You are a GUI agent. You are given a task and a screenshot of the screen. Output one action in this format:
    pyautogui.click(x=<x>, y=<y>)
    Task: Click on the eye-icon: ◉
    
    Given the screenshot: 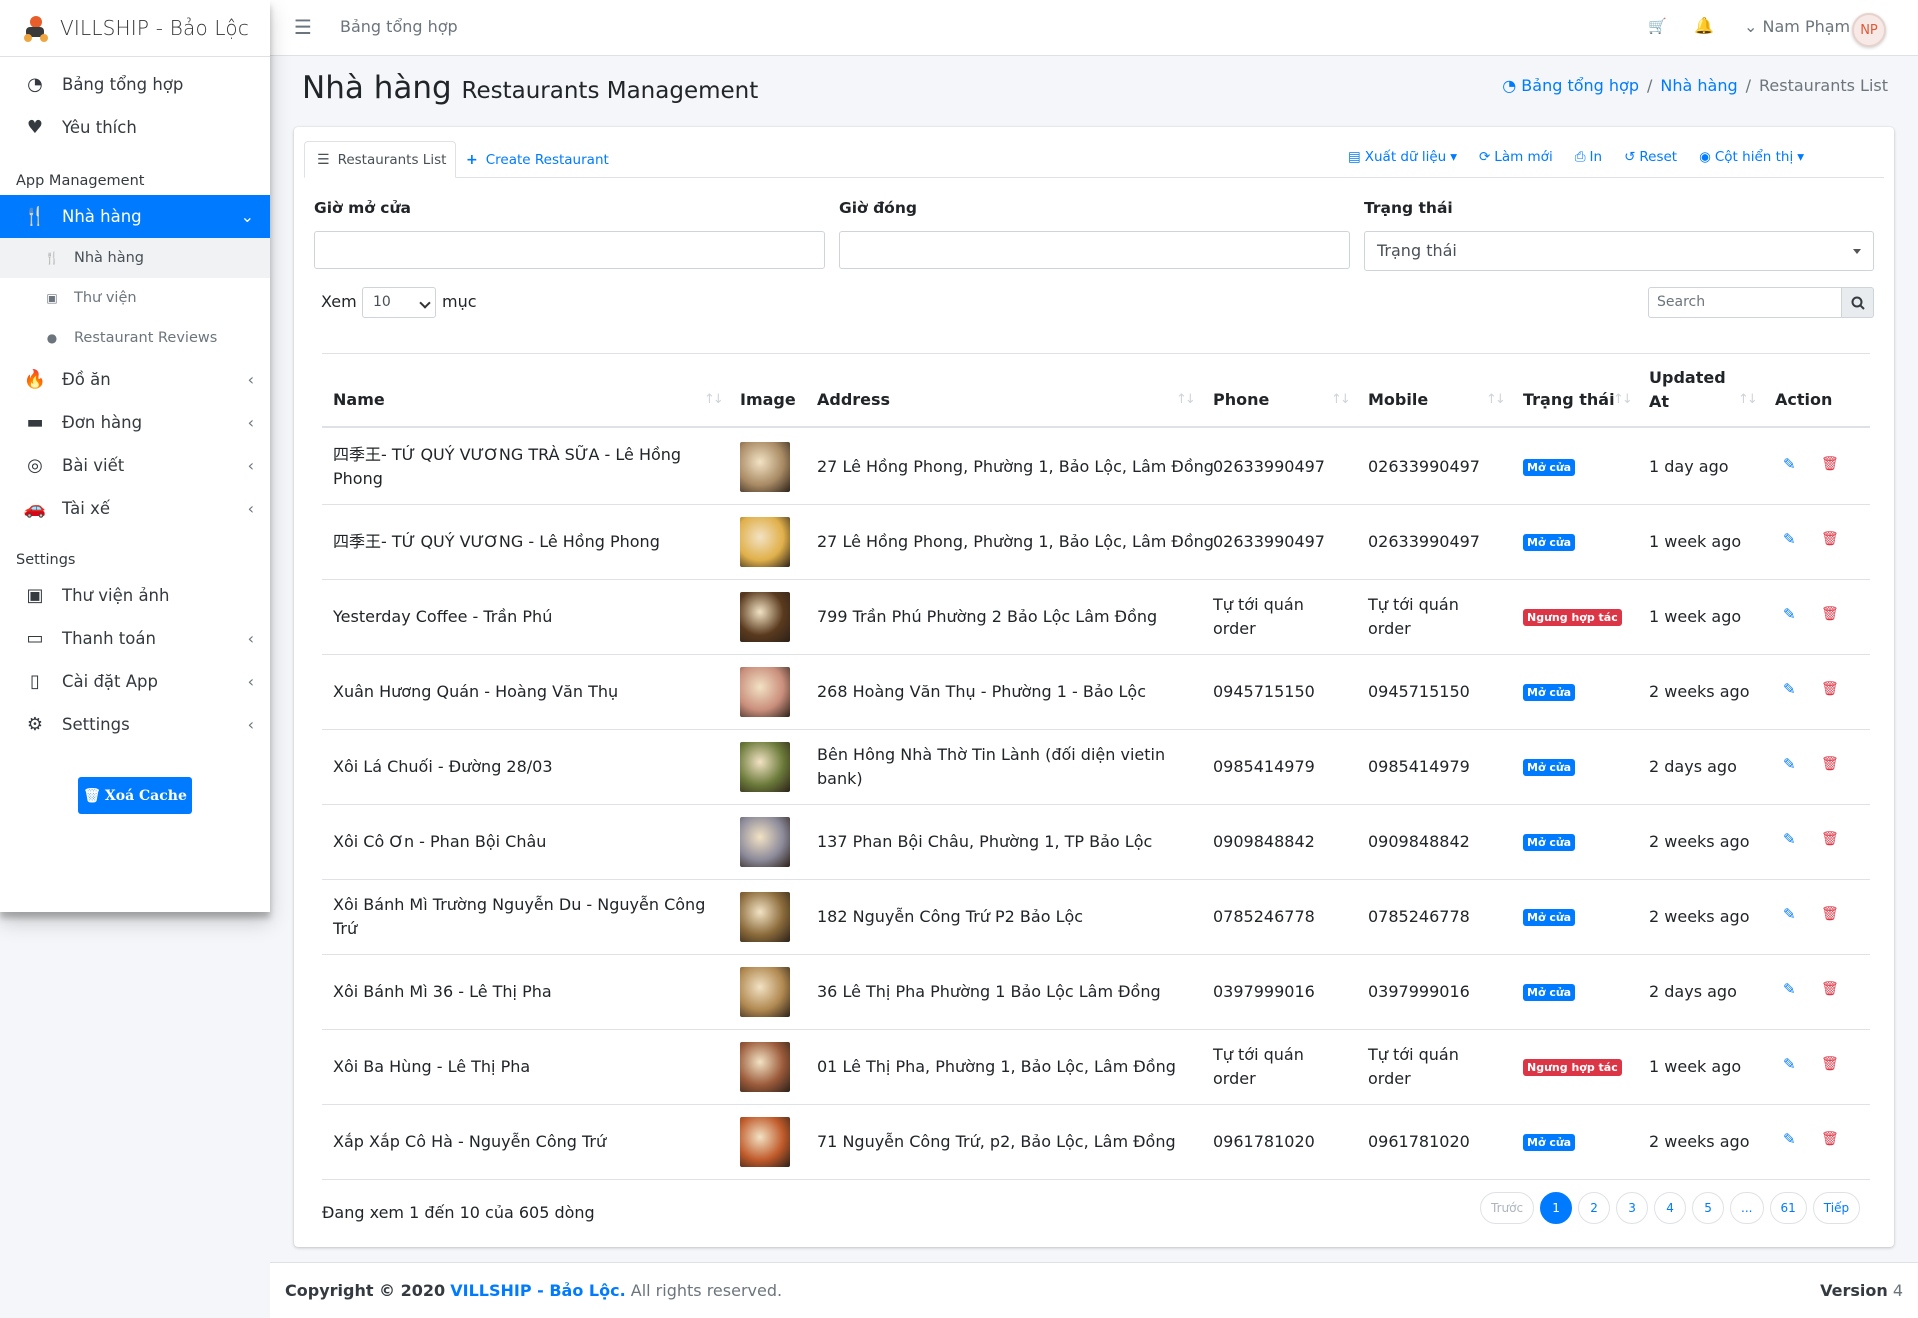 What is the action you would take?
    pyautogui.click(x=1705, y=157)
    